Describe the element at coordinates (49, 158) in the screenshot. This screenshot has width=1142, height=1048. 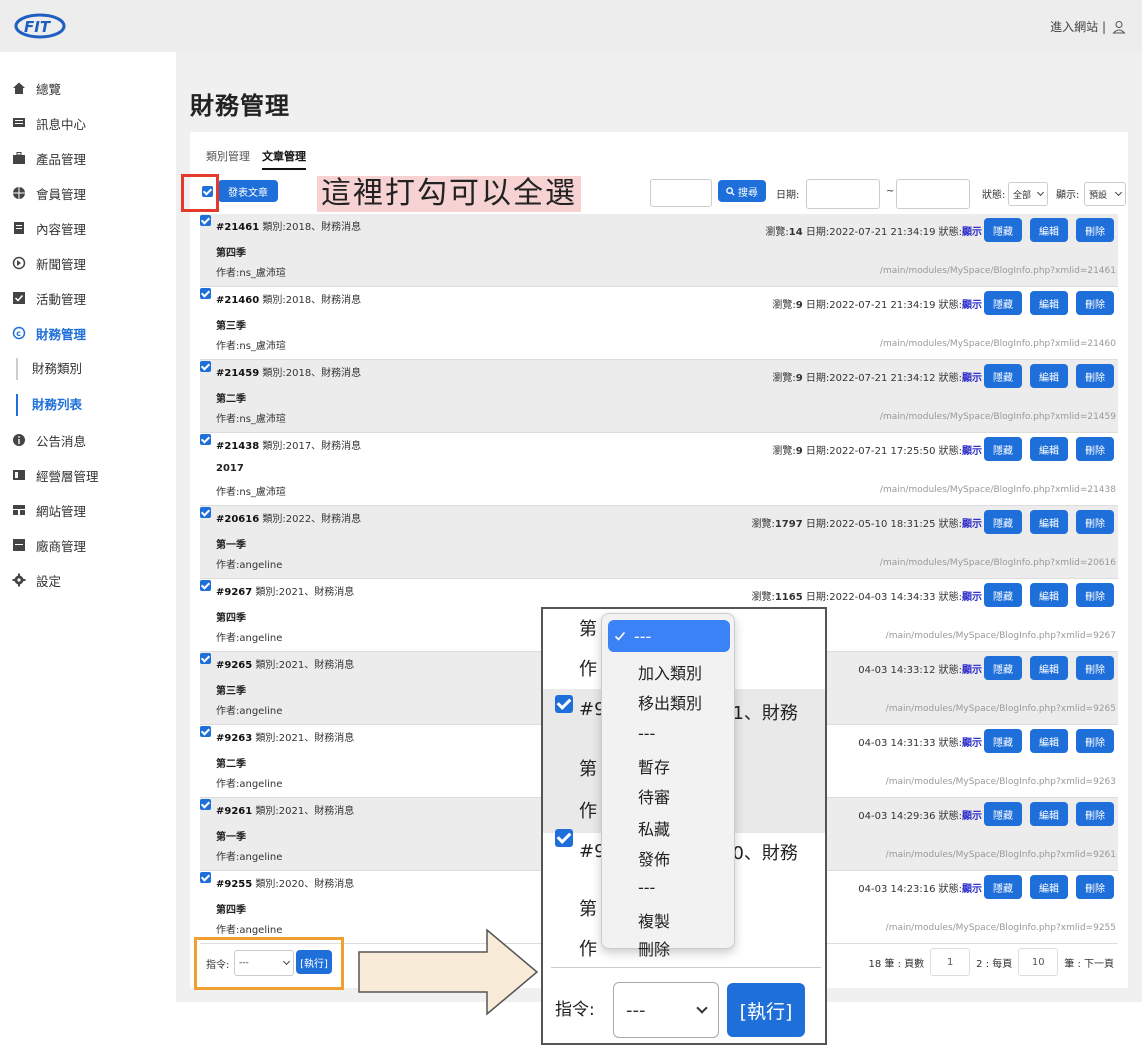
I see `sidebar-item-products: 產品管理` at that location.